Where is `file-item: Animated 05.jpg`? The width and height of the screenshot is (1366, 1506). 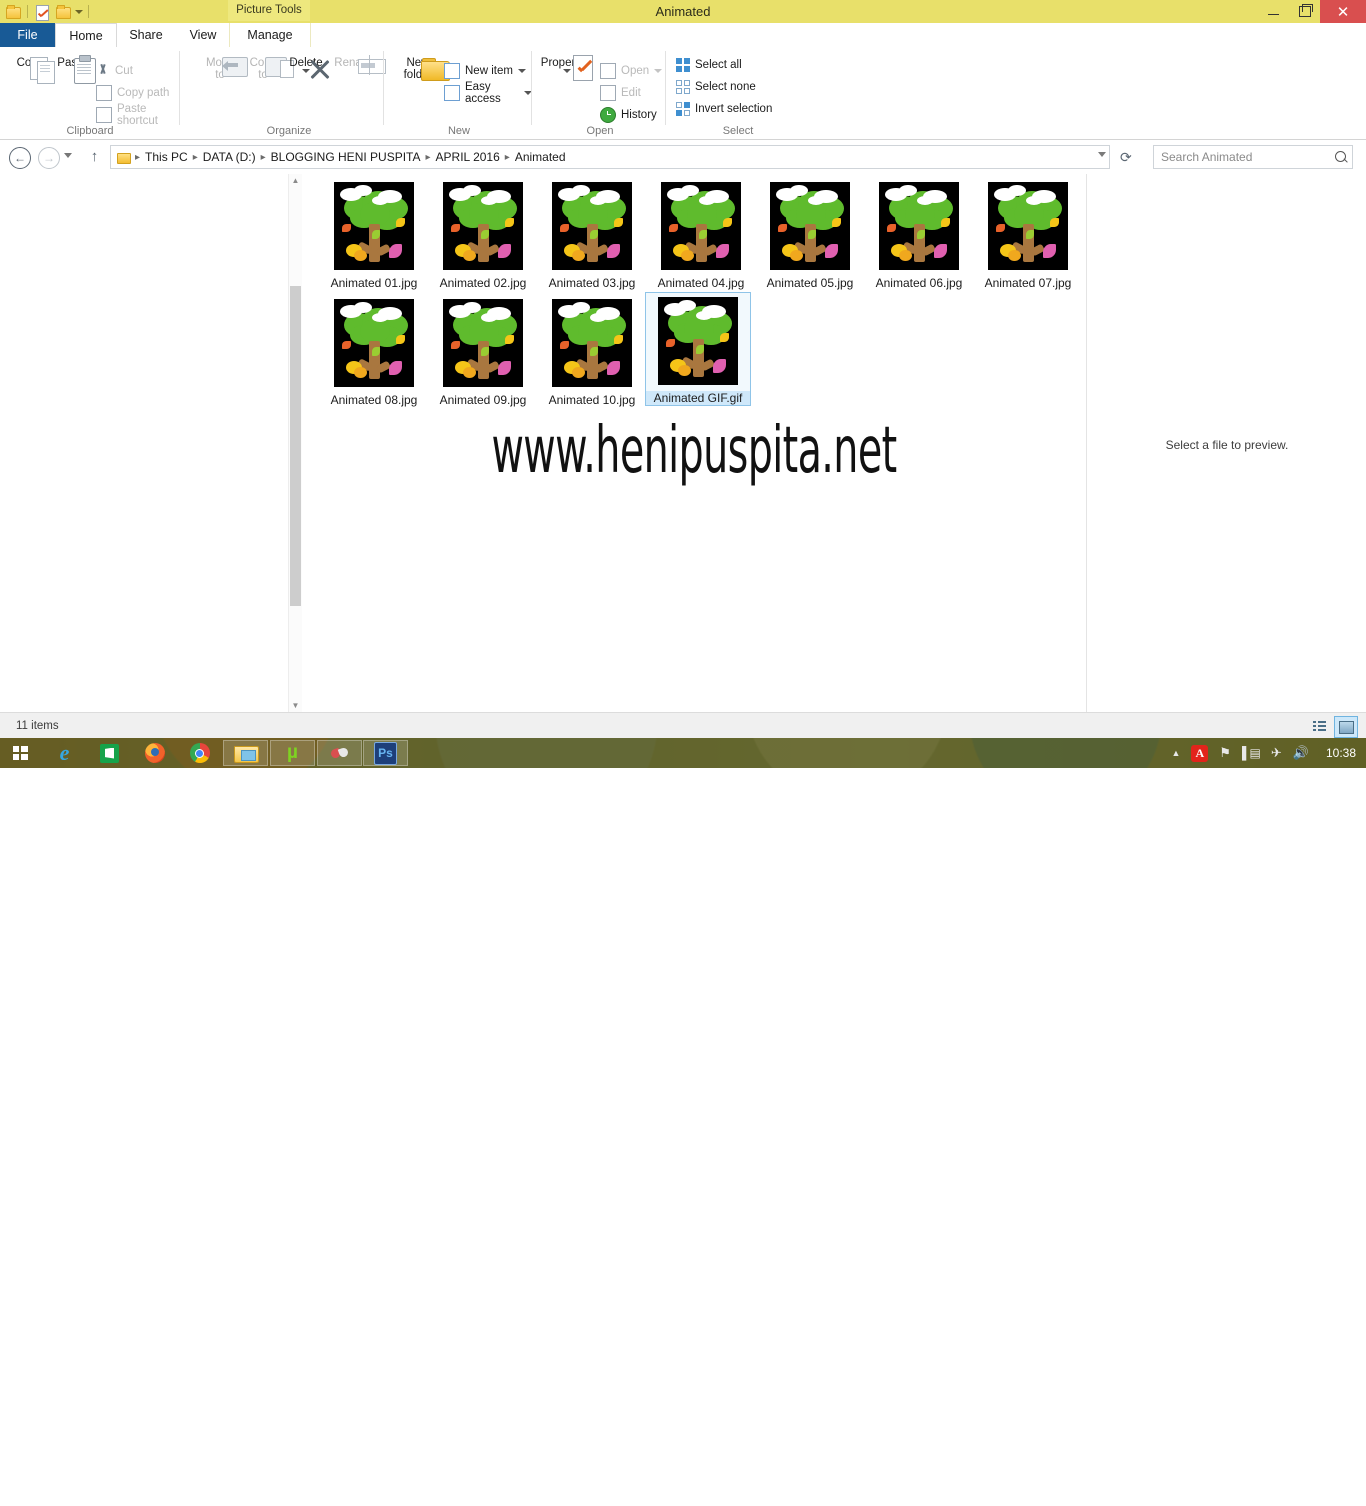 file-item: Animated 05.jpg is located at coordinates (810, 234).